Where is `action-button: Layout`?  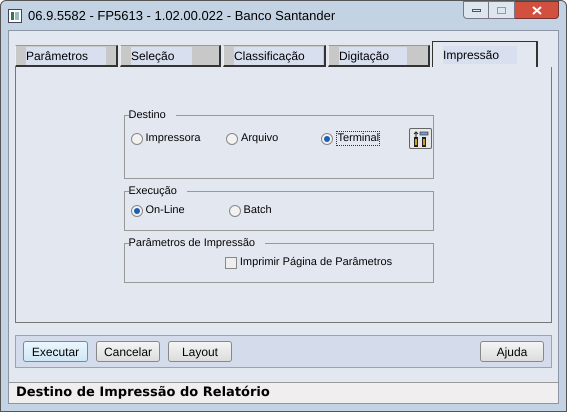 action-button: Layout is located at coordinates (200, 351).